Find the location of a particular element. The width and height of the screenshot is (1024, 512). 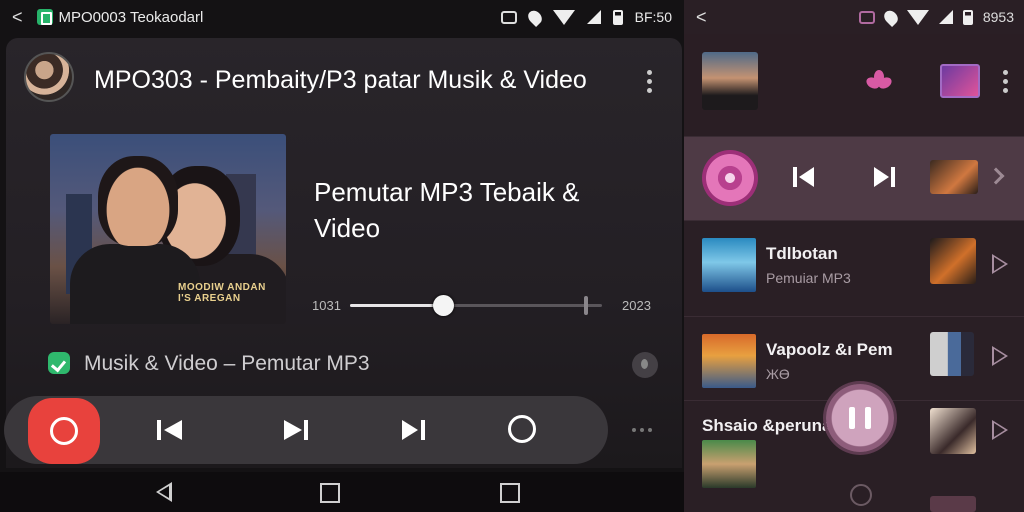

skip-previous-icon is located at coordinates (170, 430).